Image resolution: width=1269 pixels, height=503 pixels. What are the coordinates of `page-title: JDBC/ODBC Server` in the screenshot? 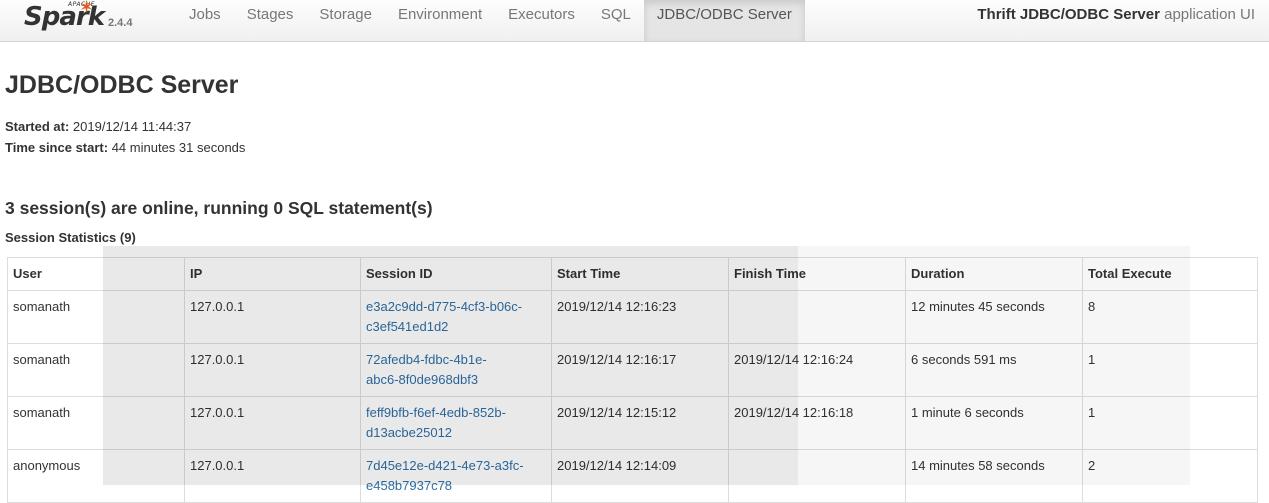 It's located at (122, 85).